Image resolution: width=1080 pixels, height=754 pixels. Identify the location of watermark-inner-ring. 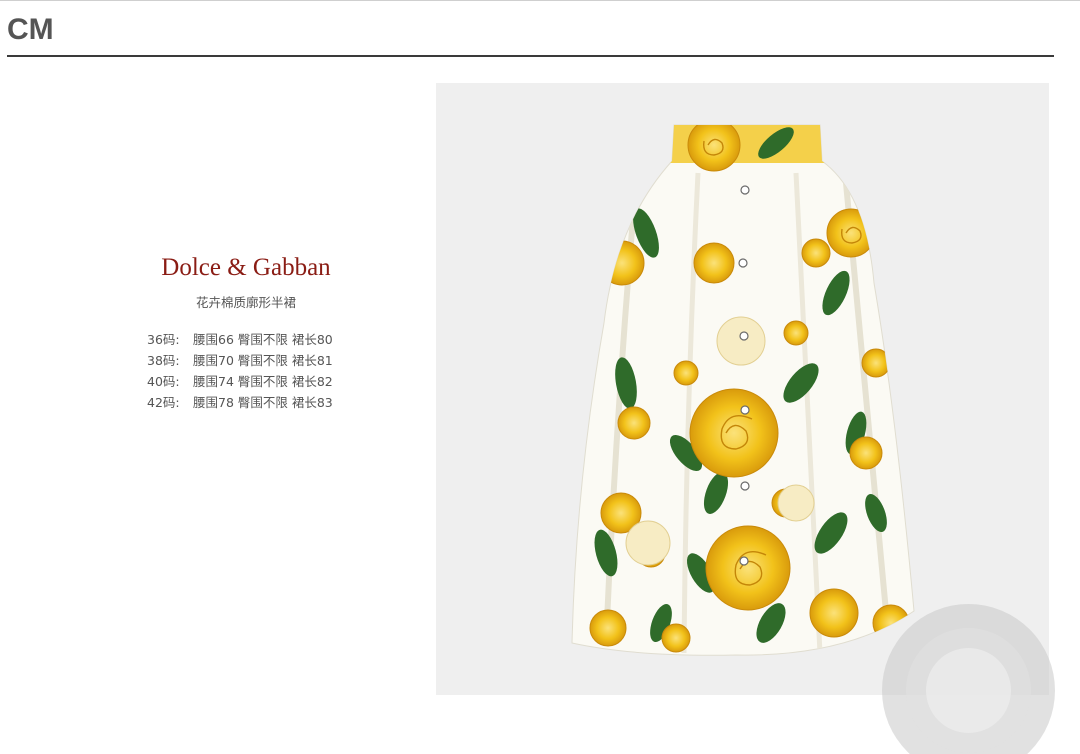
(968, 690).